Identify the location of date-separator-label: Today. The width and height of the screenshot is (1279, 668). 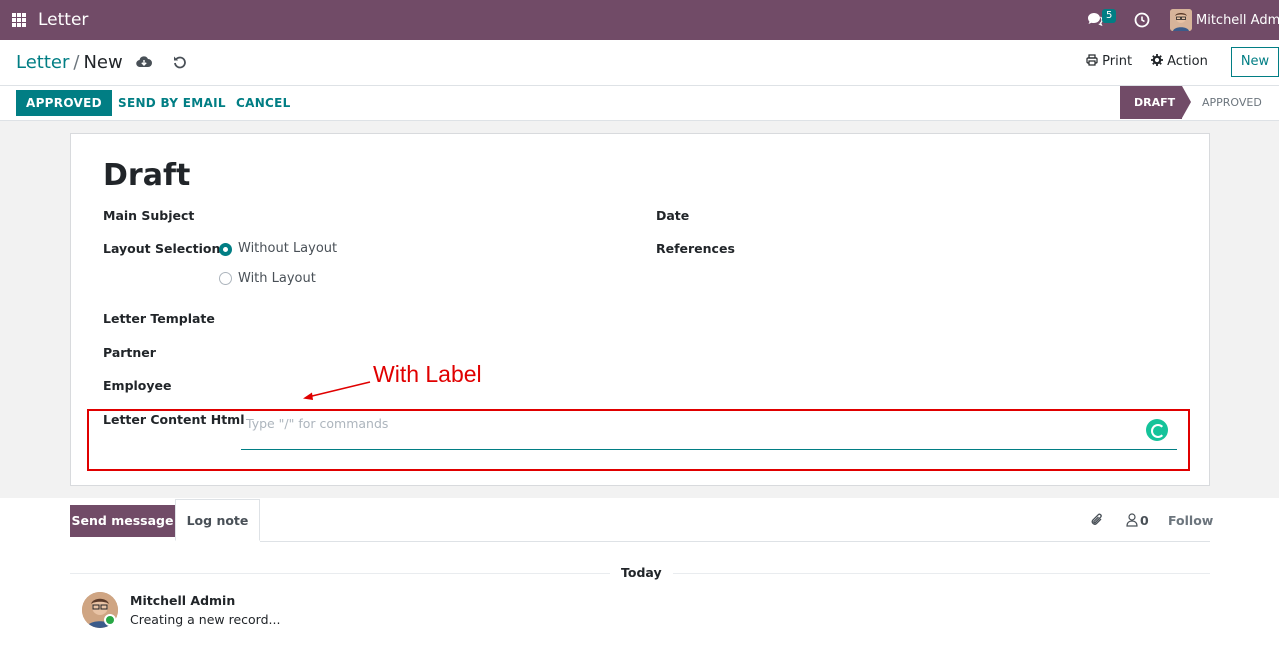
(641, 572).